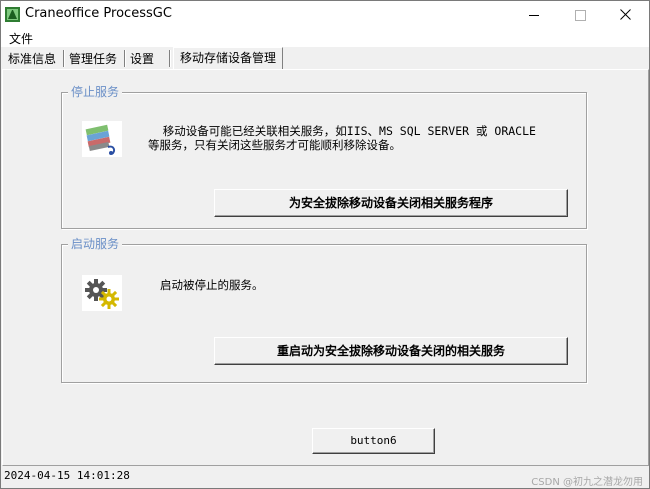  Describe the element at coordinates (212, 285) in the screenshot. I see `start-service-text: 启动被停止的服务。` at that location.